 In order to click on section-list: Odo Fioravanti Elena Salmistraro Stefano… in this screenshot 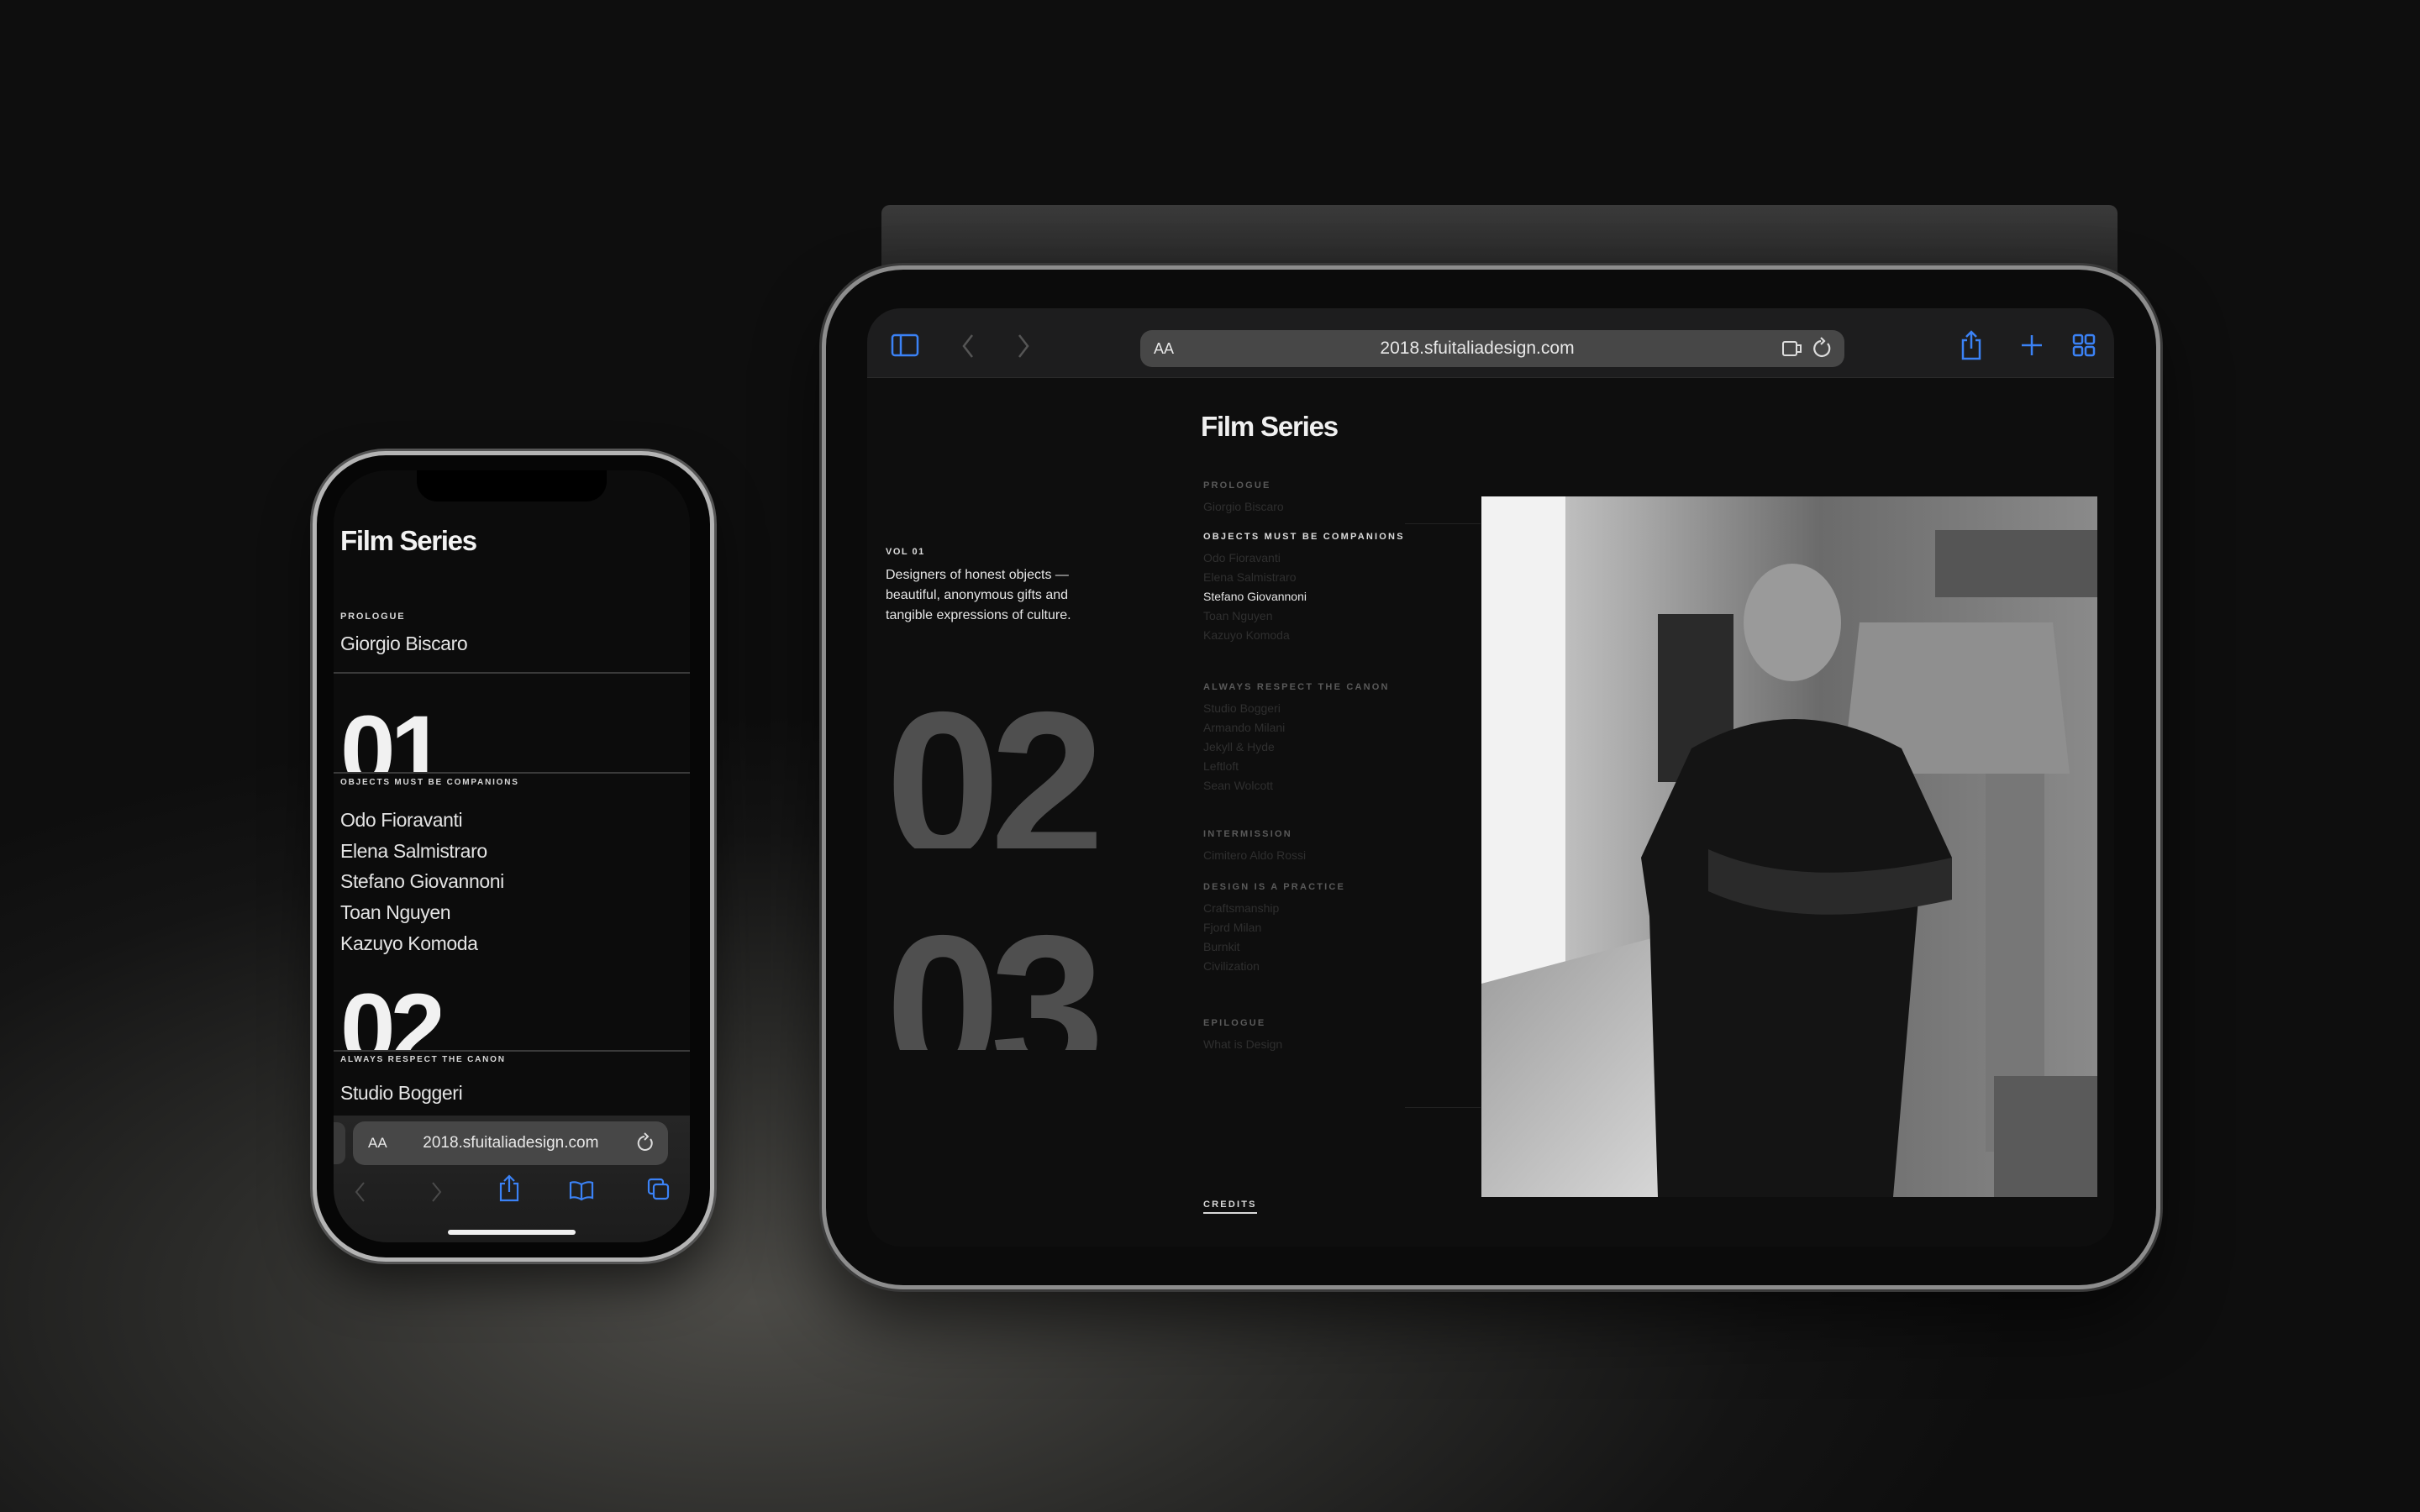, I will do `click(422, 882)`.